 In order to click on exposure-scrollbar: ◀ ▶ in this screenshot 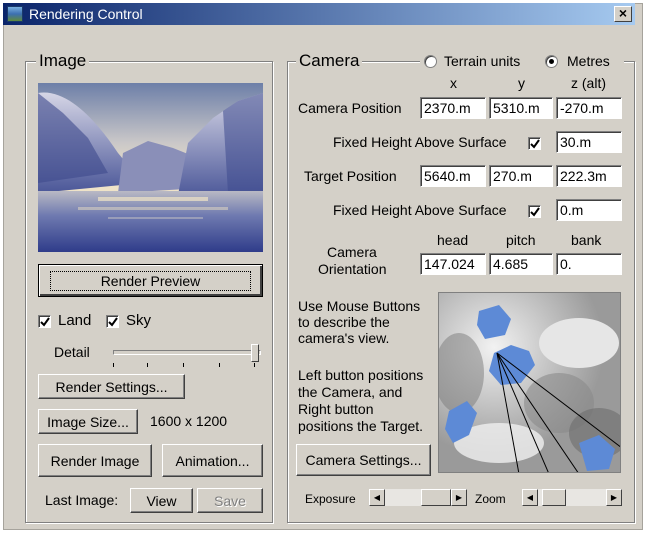, I will do `click(418, 497)`.